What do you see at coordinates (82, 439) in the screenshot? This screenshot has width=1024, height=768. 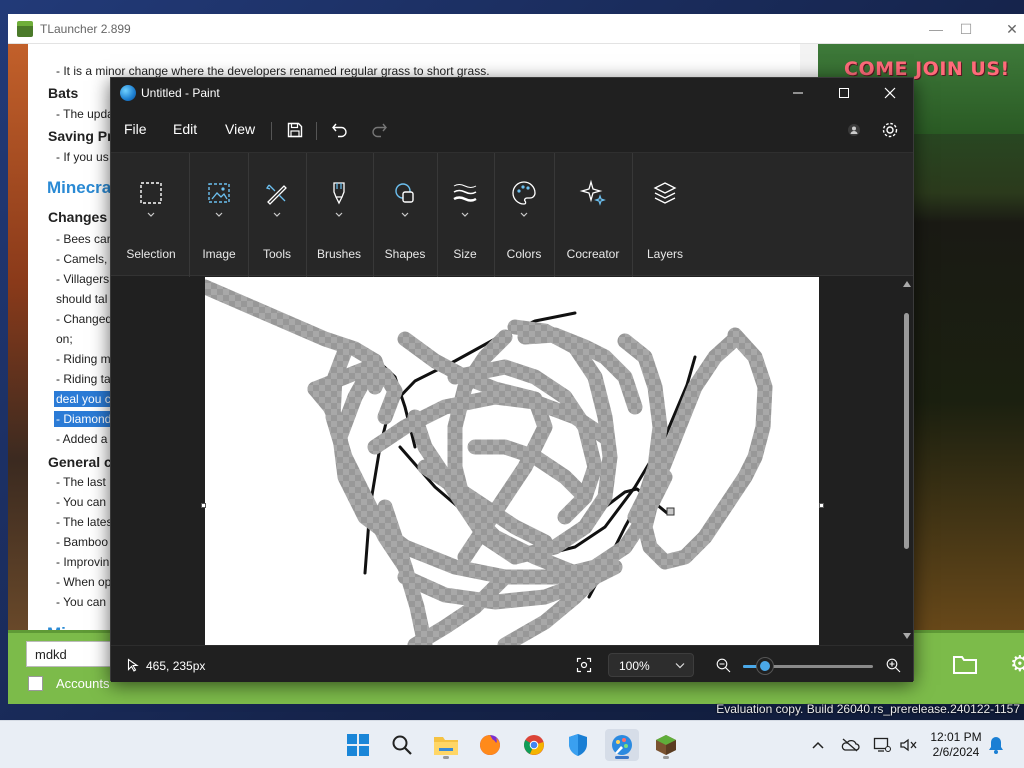 I see `news-line: - Added a` at bounding box center [82, 439].